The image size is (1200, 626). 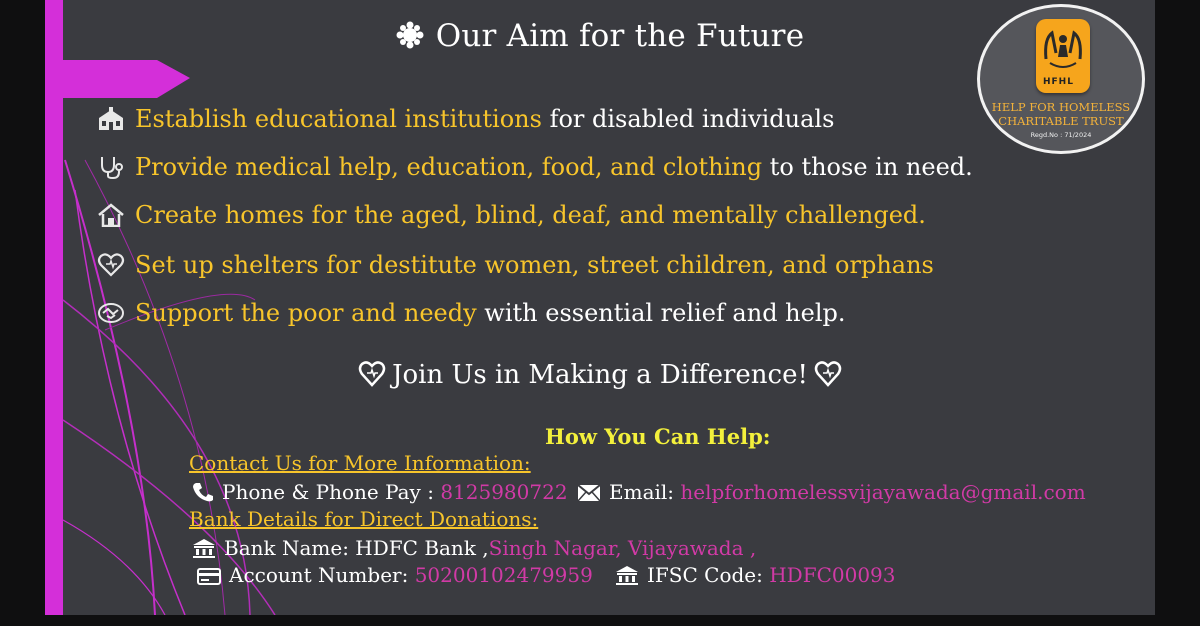 I want to click on ifsc-value: HDFC00093, so click(x=832, y=575).